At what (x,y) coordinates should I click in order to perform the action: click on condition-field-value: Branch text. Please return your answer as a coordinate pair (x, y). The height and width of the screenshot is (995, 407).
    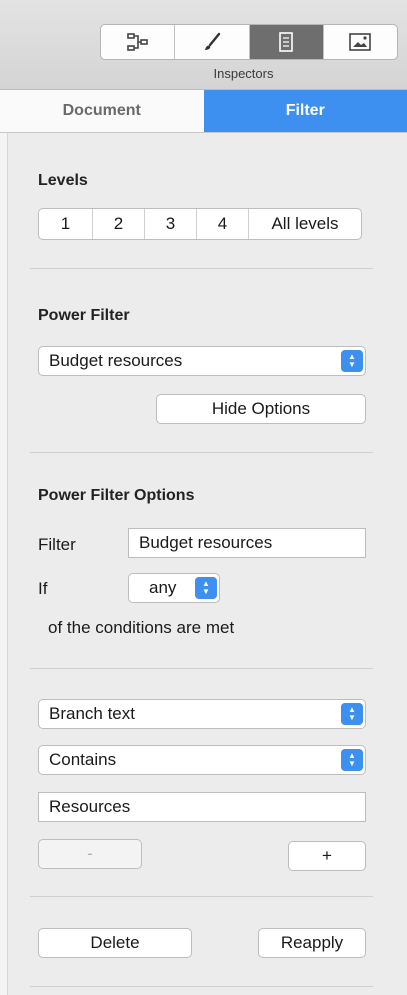
    Looking at the image, I should click on (92, 713).